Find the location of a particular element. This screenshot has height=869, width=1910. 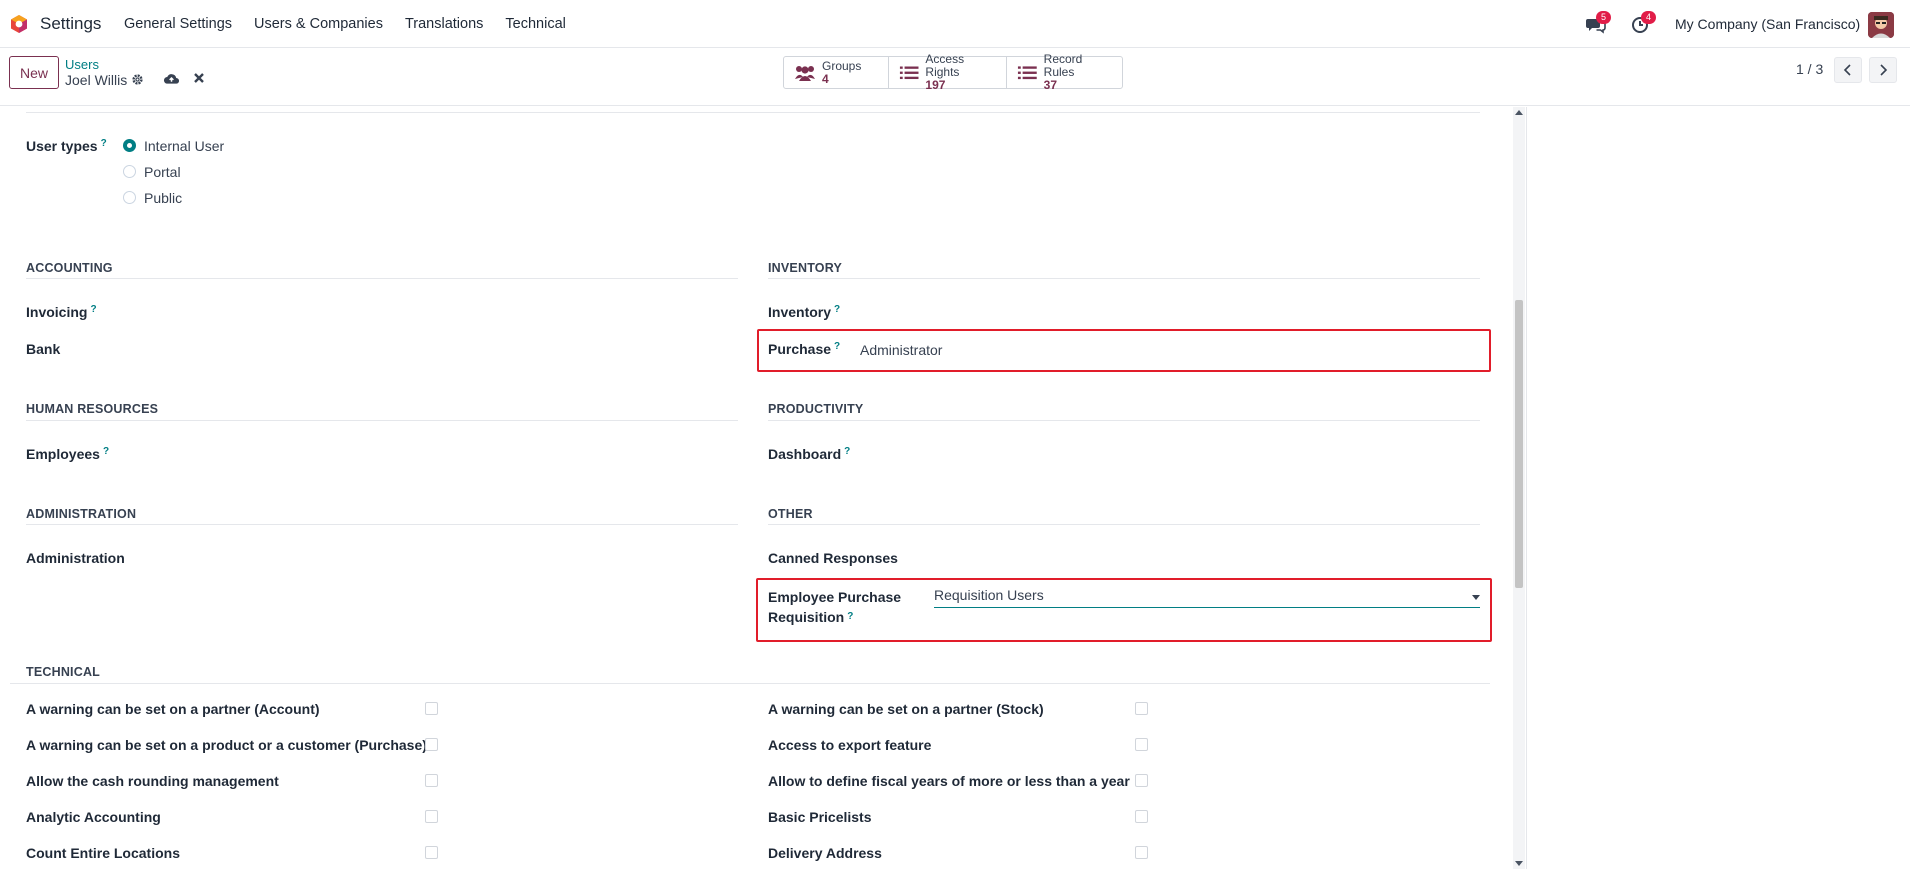

tech-left-4-checkbox is located at coordinates (431, 852).